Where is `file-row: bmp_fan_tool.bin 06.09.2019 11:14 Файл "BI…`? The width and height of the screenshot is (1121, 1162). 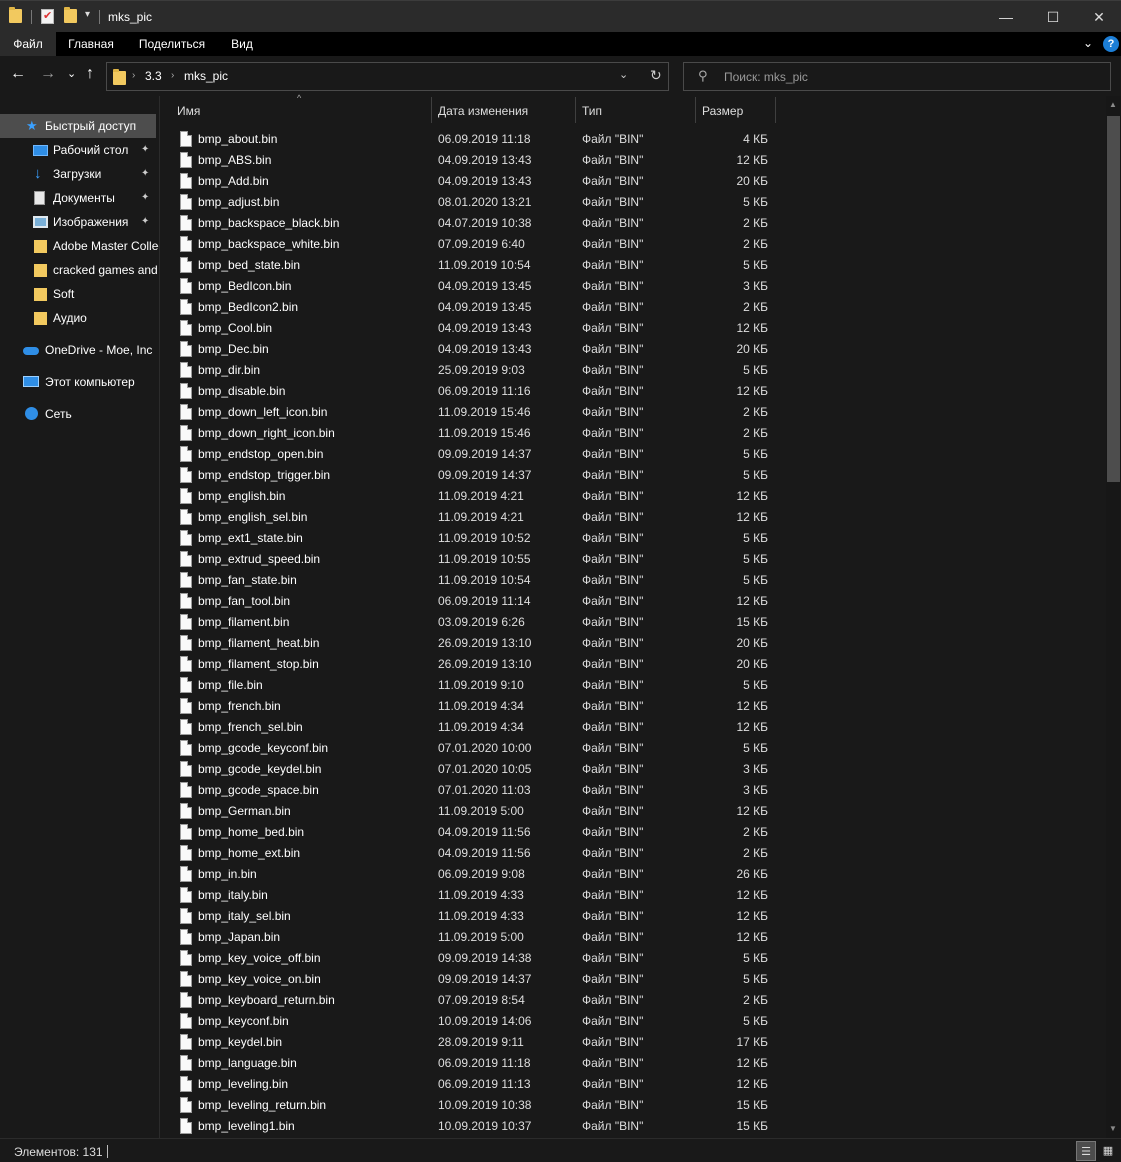
file-row: bmp_fan_tool.bin 06.09.2019 11:14 Файл "BI… is located at coordinates (633, 601).